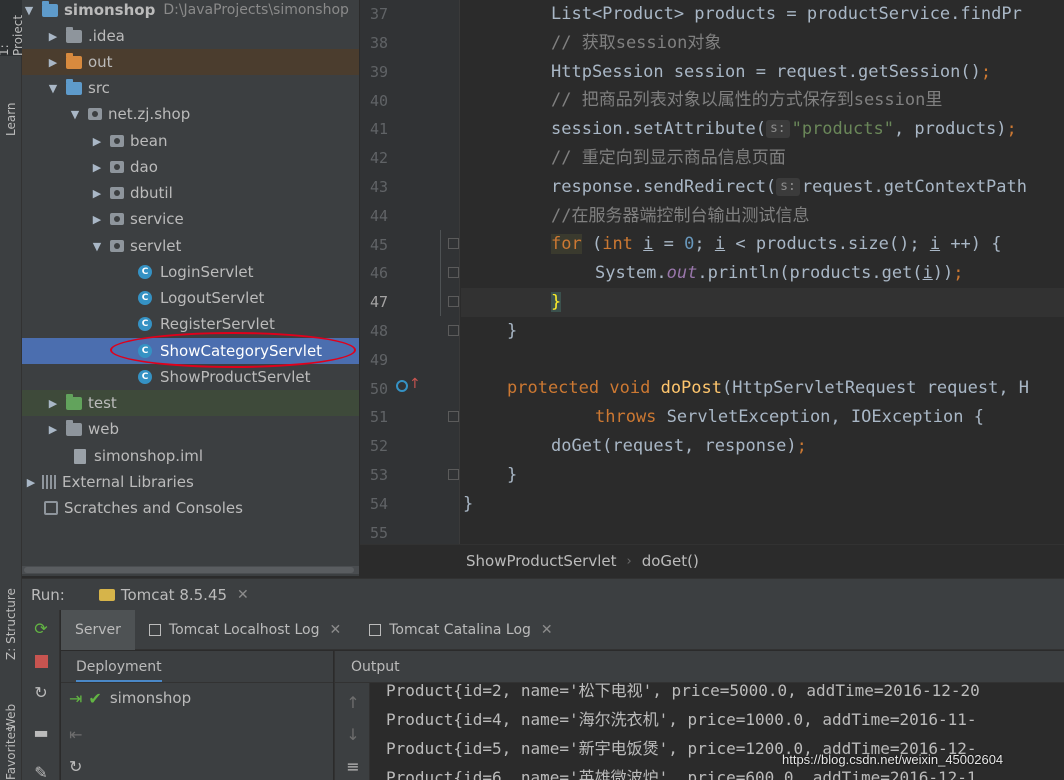 Image resolution: width=1064 pixels, height=780 pixels. Describe the element at coordinates (669, 244) in the screenshot. I see `code-text: =` at that location.